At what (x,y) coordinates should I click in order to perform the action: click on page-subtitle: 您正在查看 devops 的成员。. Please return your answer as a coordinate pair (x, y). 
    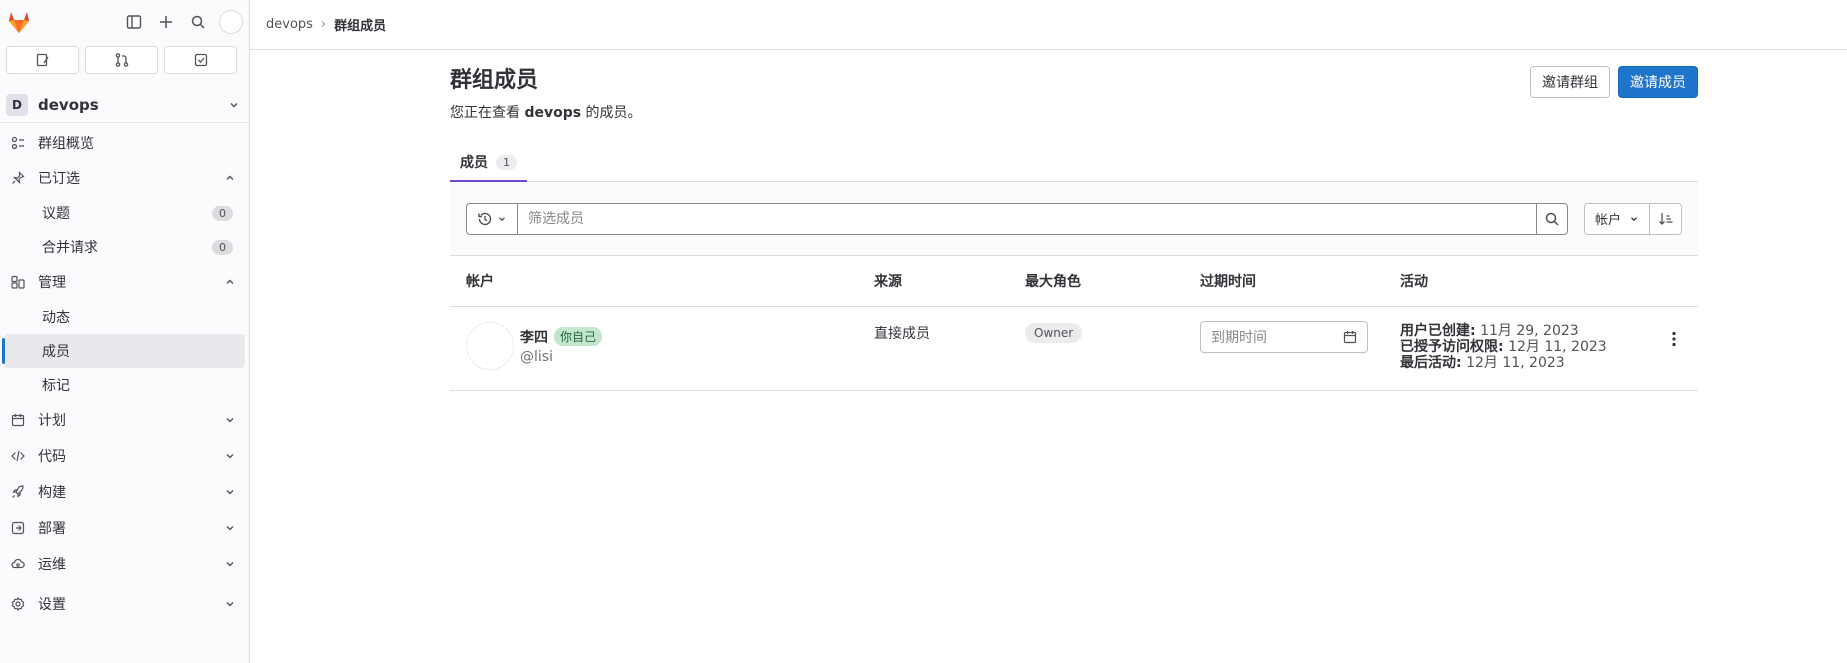
    Looking at the image, I should click on (546, 112).